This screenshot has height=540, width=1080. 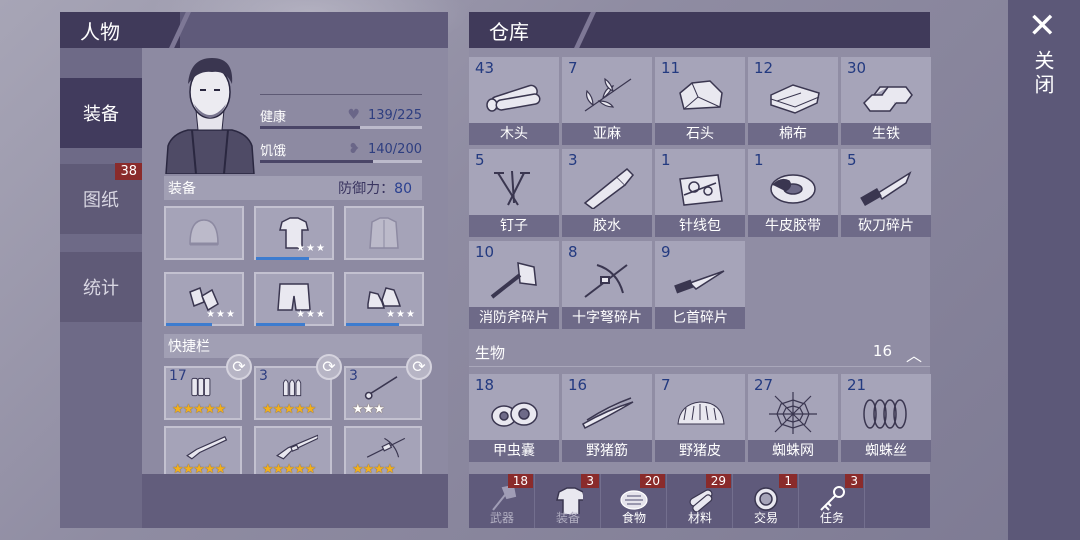 What do you see at coordinates (273, 151) in the screenshot?
I see `hunger-label: 饥饿` at bounding box center [273, 151].